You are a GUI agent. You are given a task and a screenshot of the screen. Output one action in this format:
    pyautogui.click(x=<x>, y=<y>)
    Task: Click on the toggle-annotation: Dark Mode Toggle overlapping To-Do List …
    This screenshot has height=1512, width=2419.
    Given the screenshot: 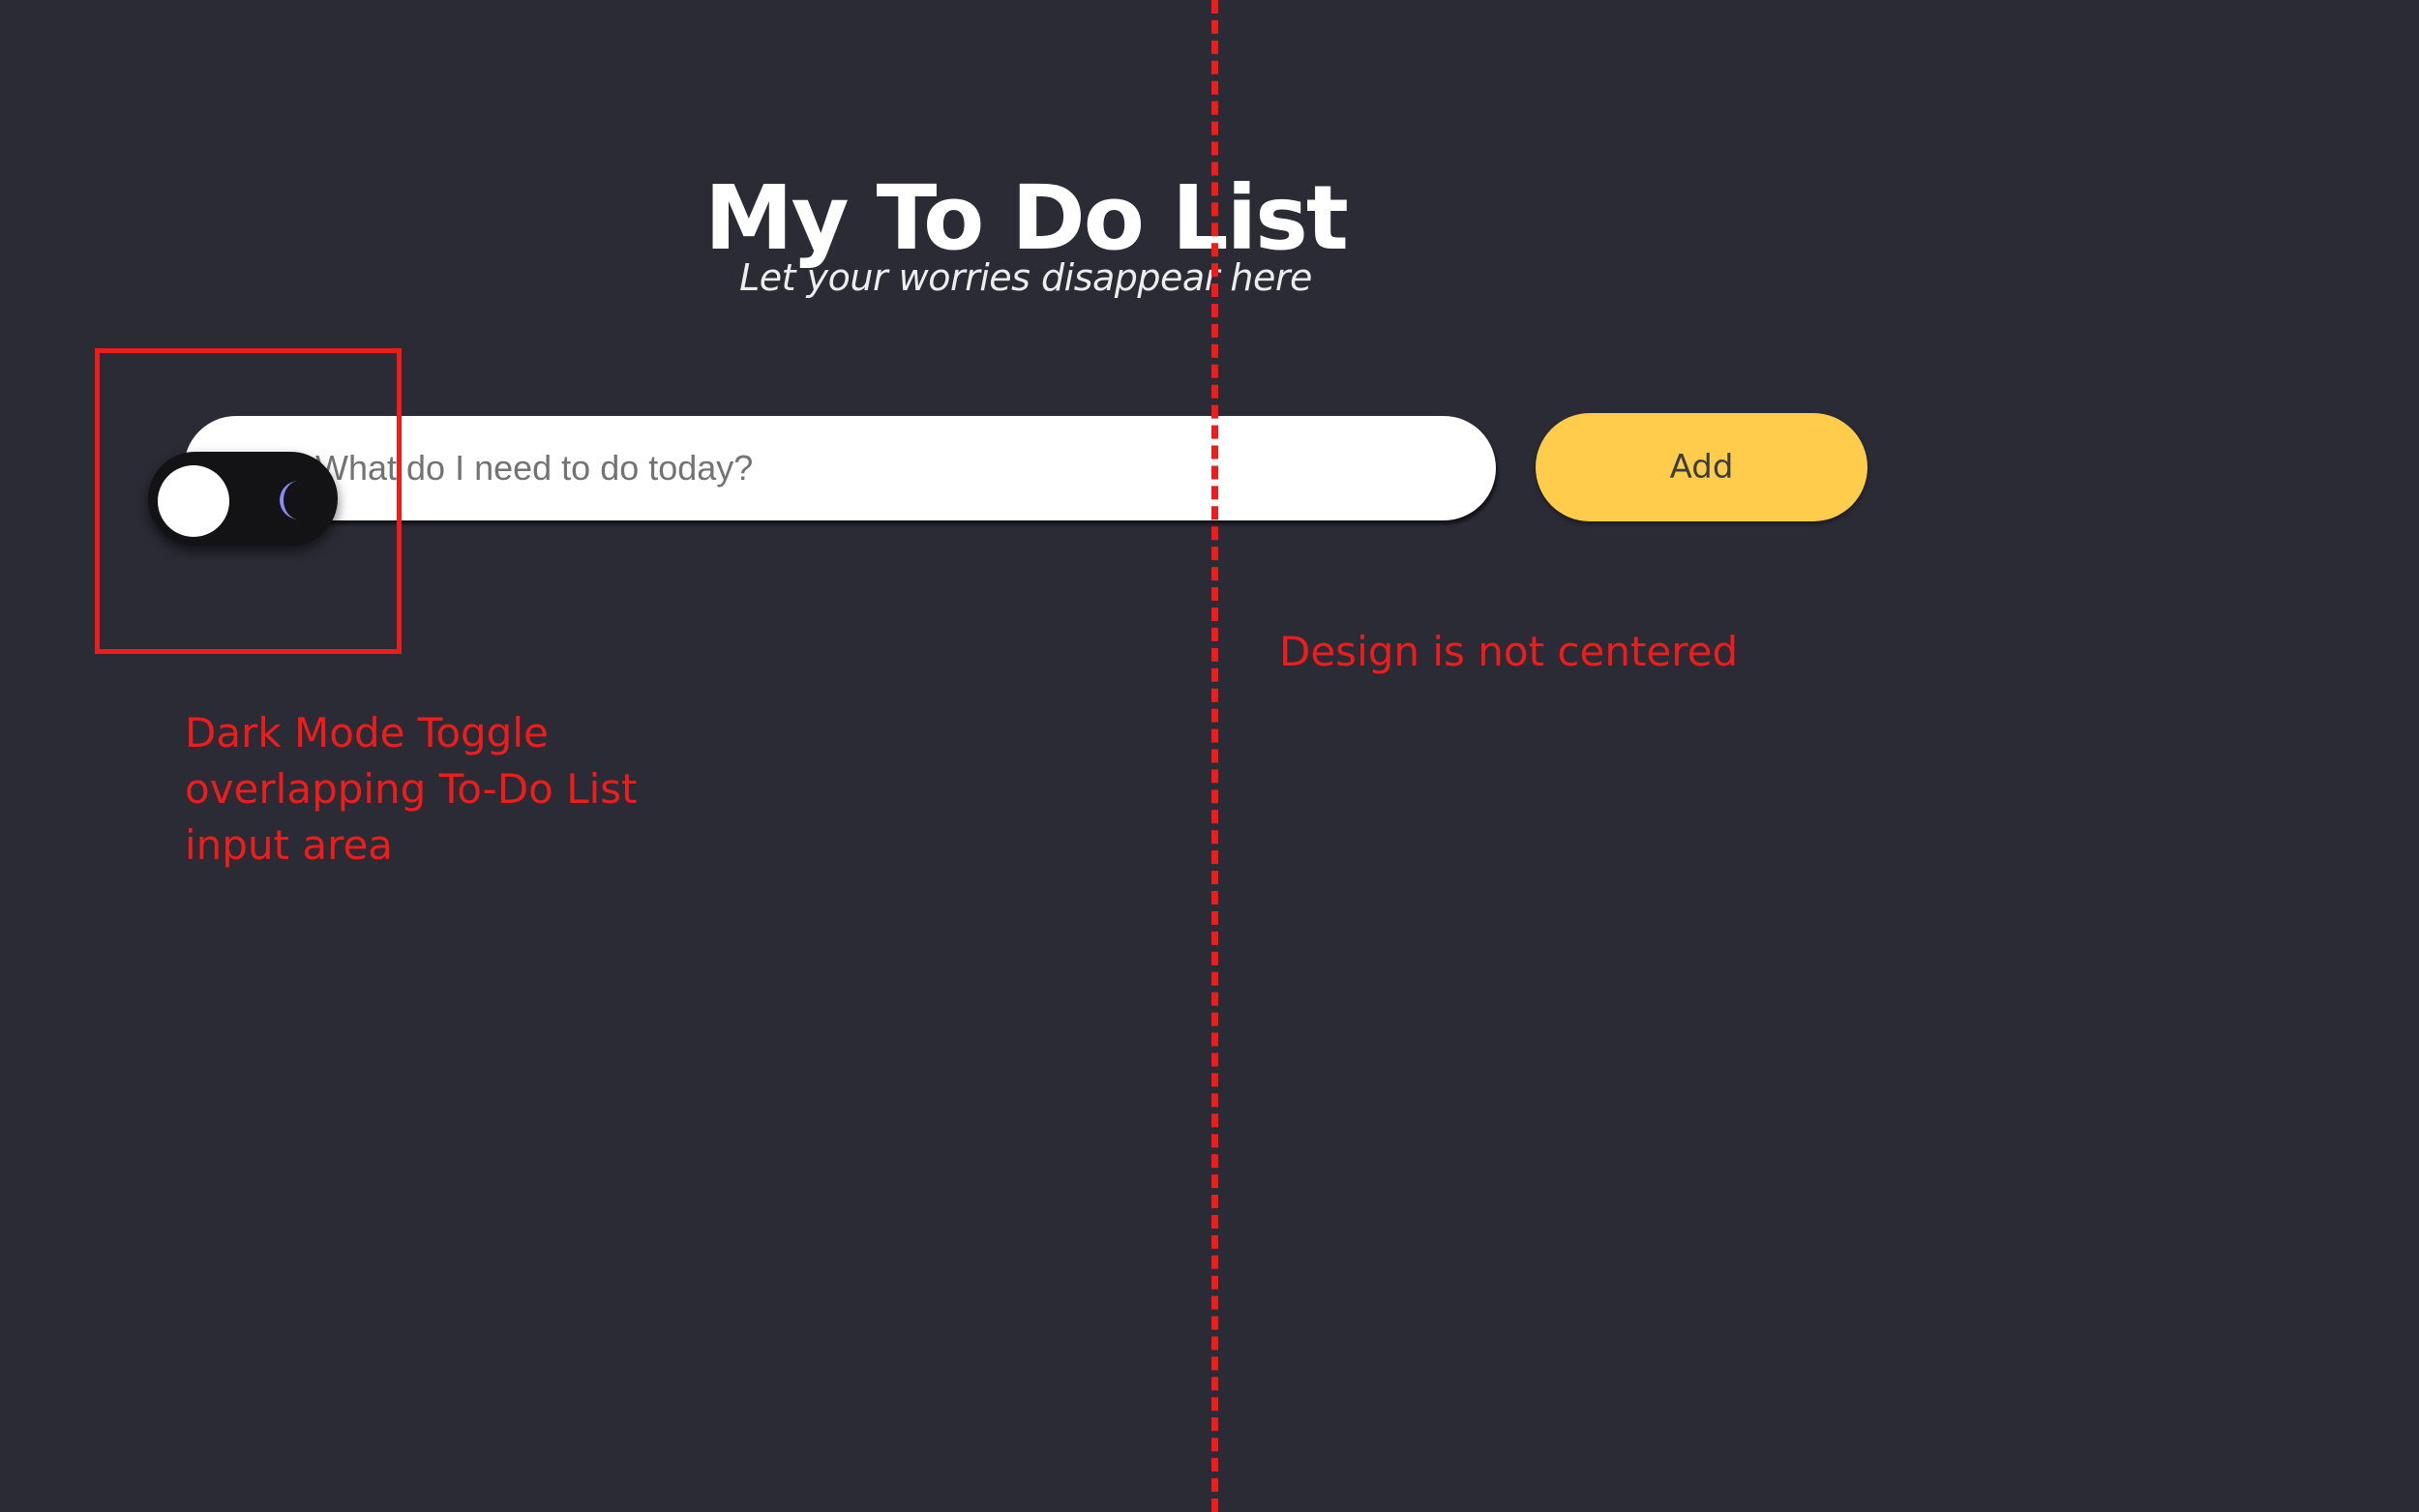 What is the action you would take?
    pyautogui.click(x=411, y=789)
    